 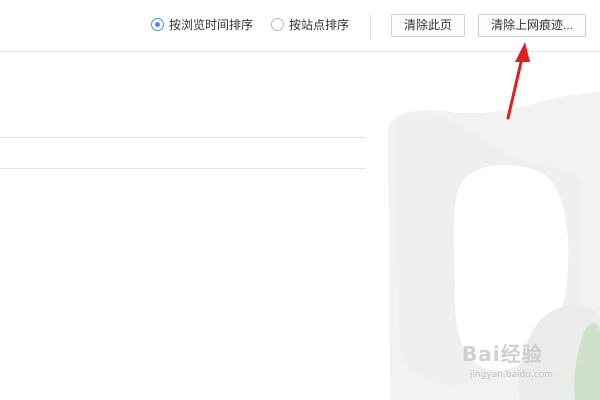 I want to click on baidu-jingyan-watermark-logo: Bai经验, so click(x=502, y=354).